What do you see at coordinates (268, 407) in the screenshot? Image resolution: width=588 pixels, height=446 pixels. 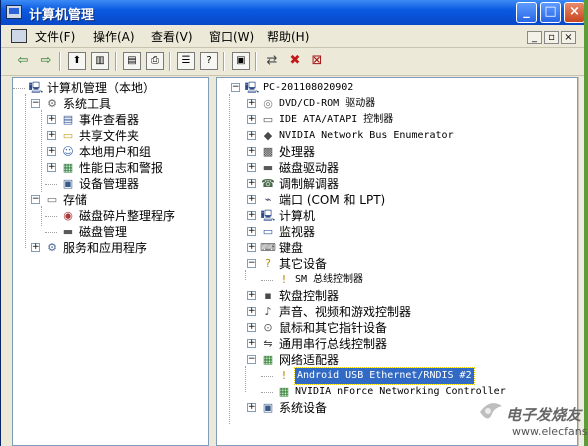 I see `system-device-icon: ▣` at bounding box center [268, 407].